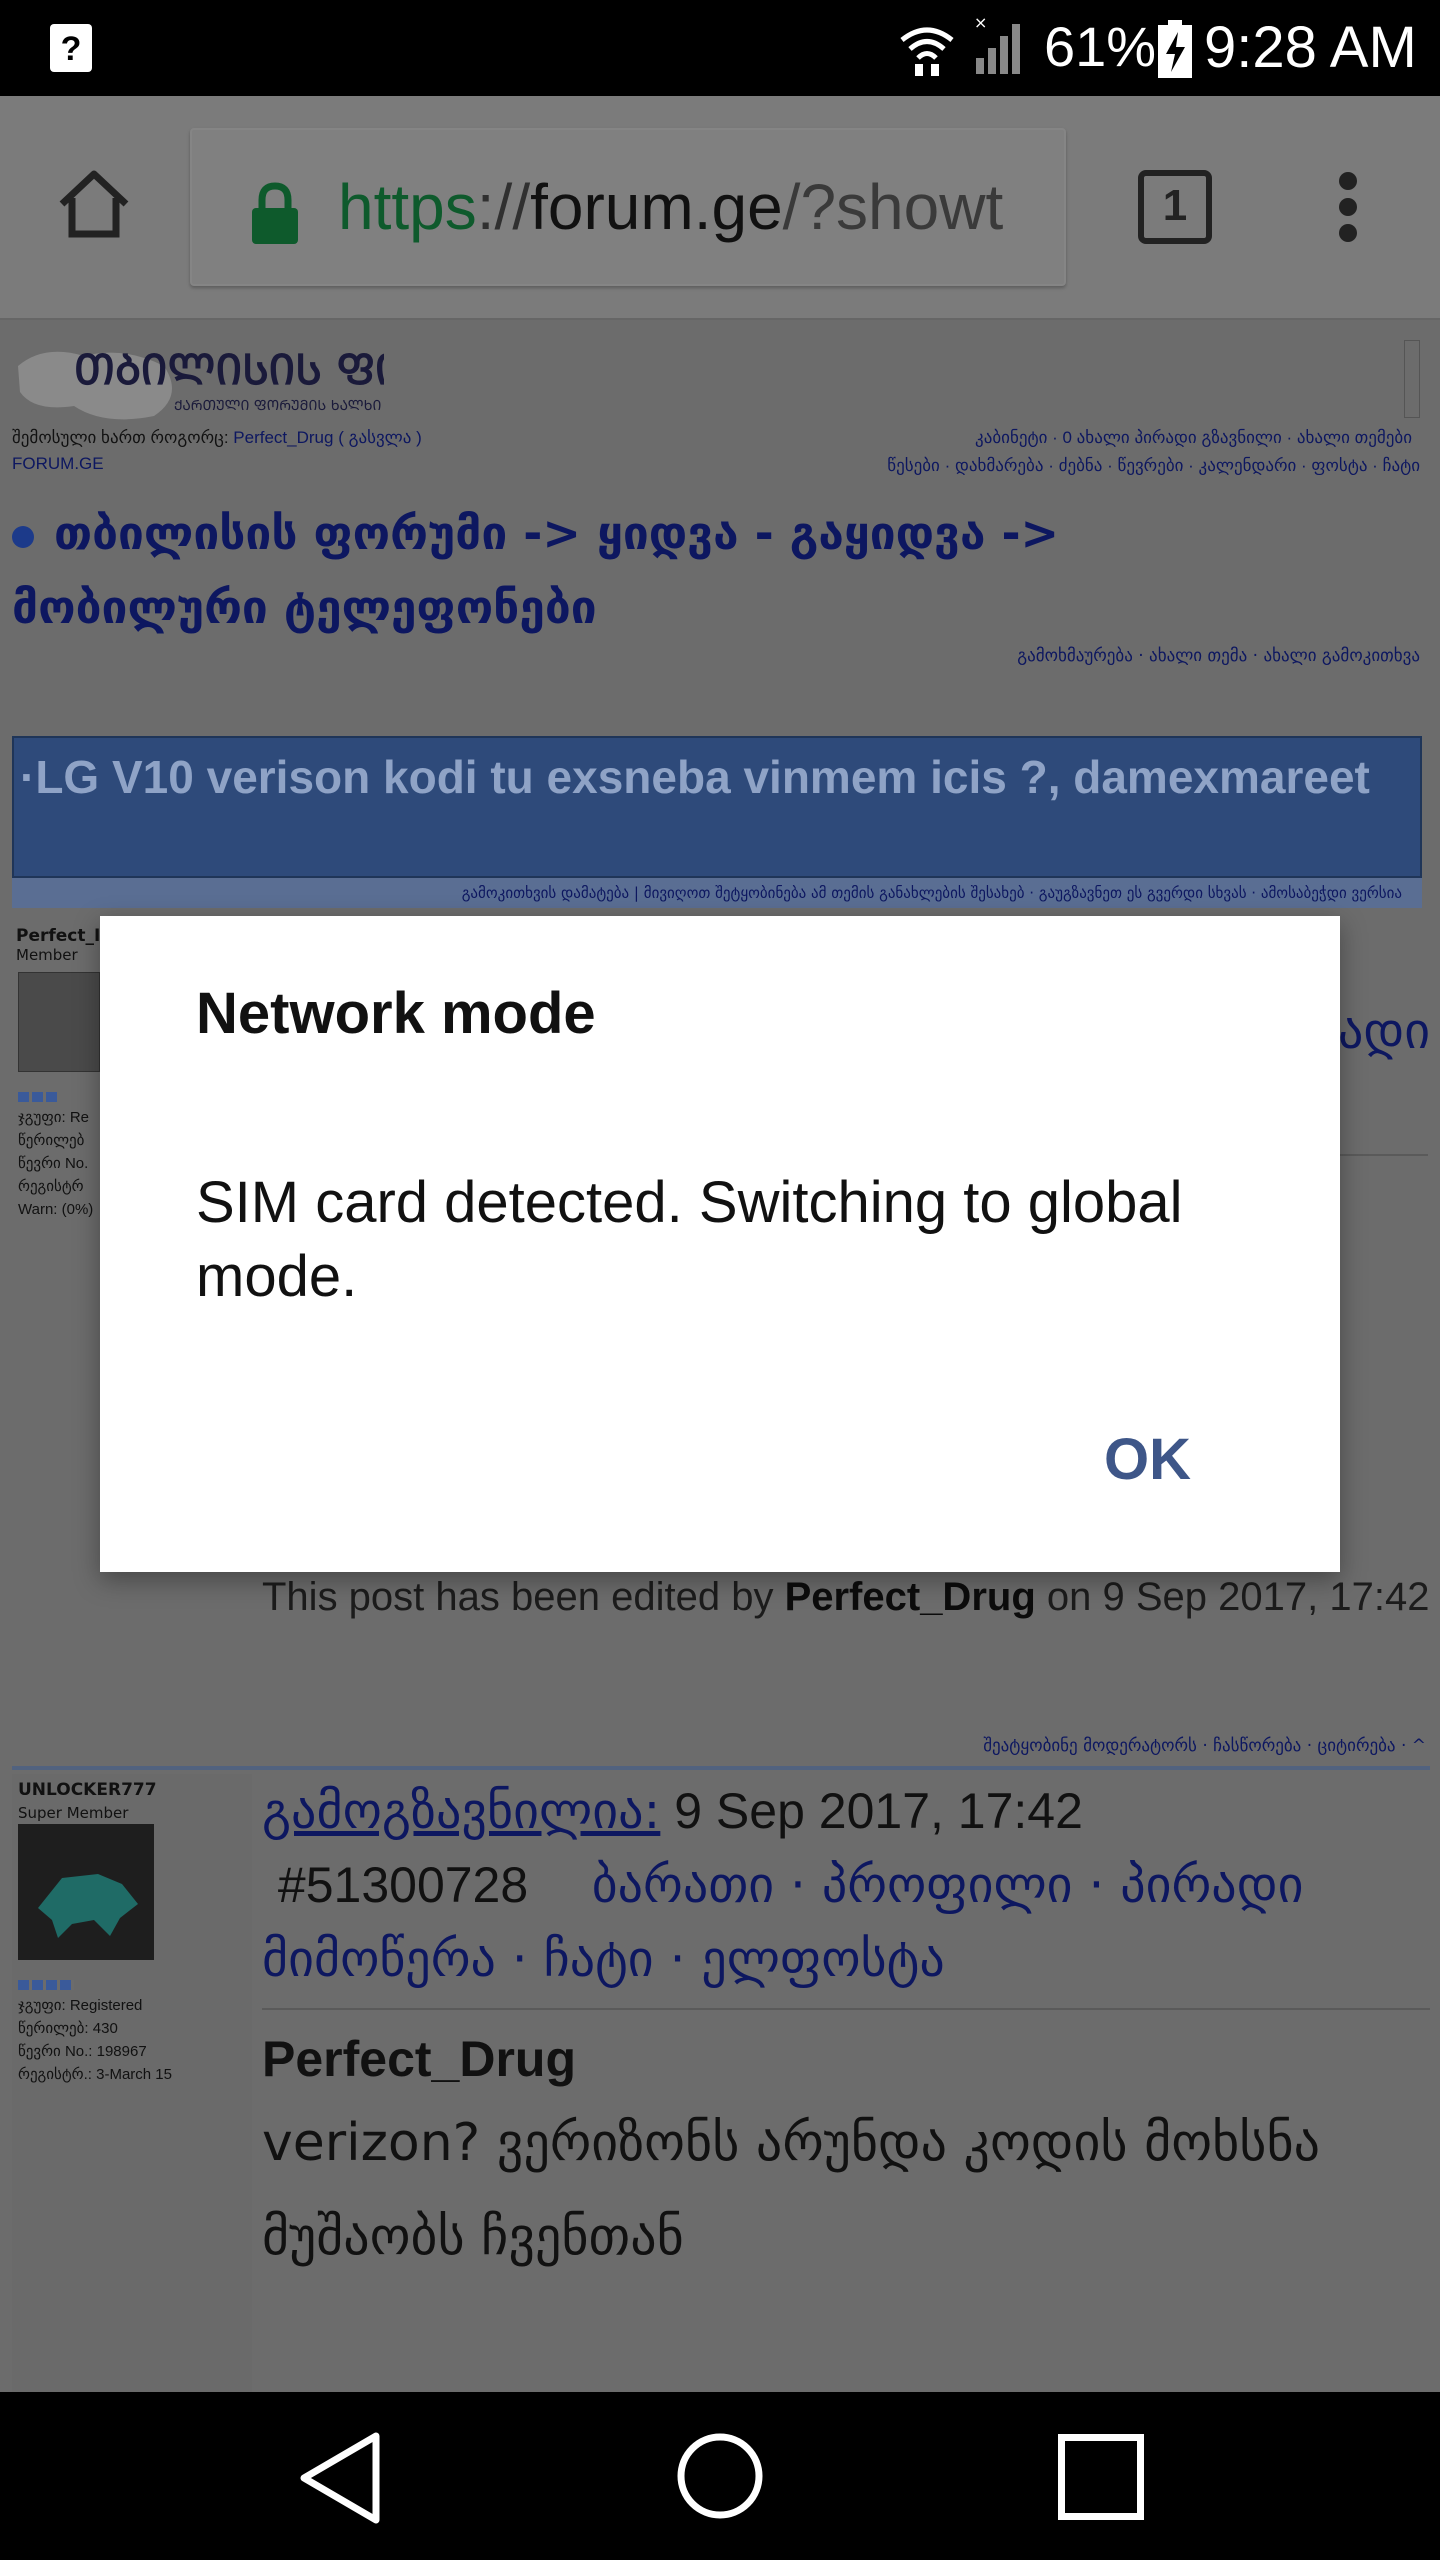  What do you see at coordinates (1101, 2477) in the screenshot?
I see `recent-apps-icon` at bounding box center [1101, 2477].